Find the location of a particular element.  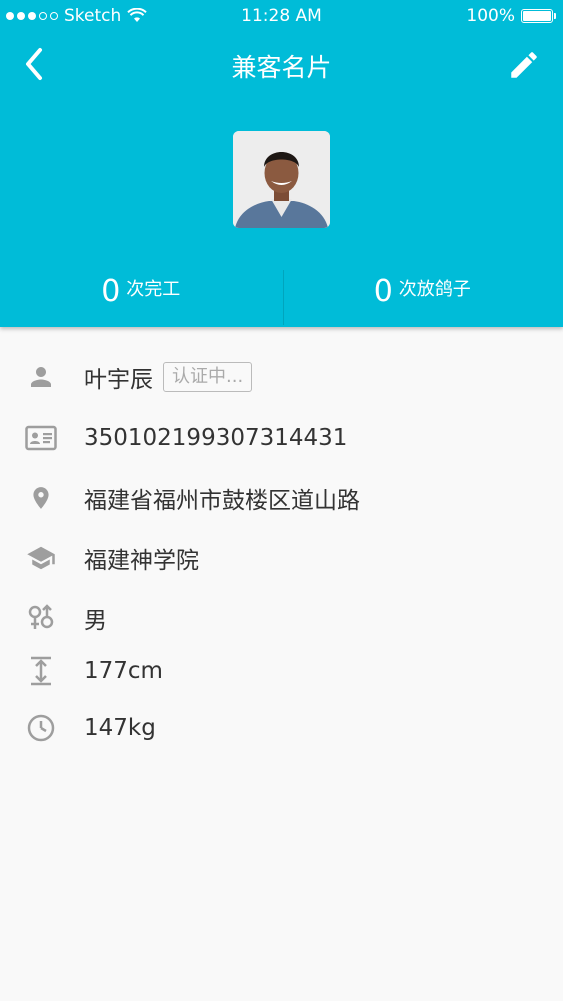

status-right: 100% is located at coordinates (511, 16).